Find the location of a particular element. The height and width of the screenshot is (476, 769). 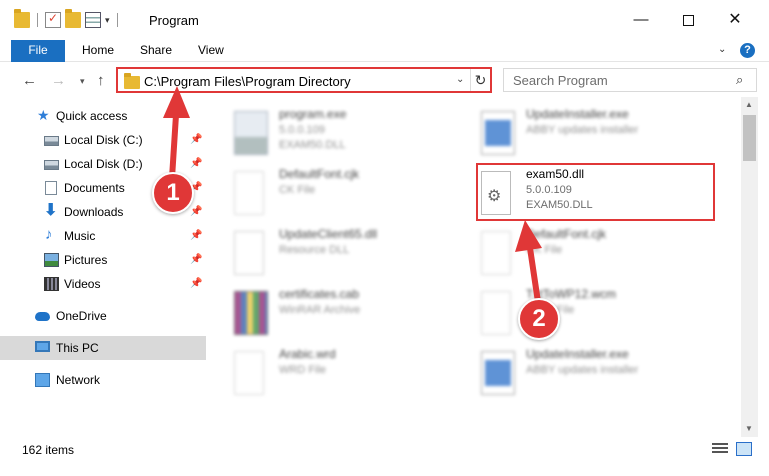

sidebar-item-network: Network is located at coordinates (103, 380).